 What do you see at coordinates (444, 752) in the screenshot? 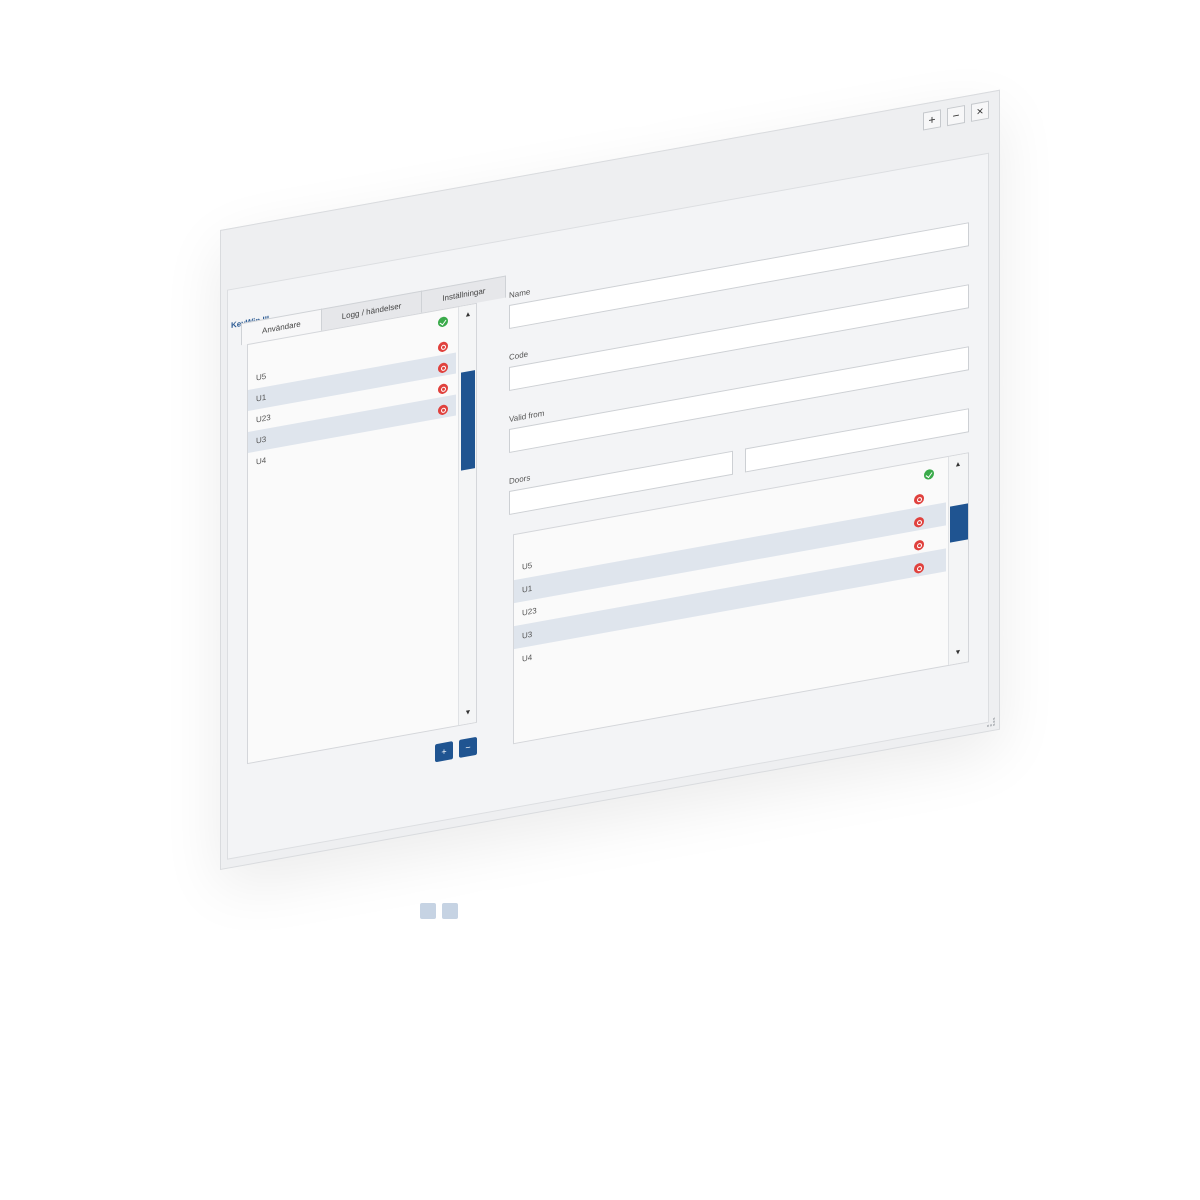
I see `add-user-button: +` at bounding box center [444, 752].